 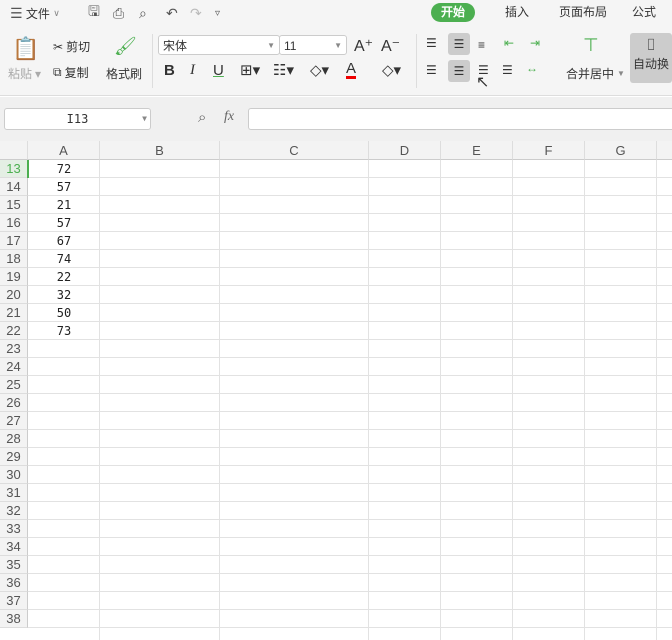 I want to click on row-header: 31, so click(x=14, y=493).